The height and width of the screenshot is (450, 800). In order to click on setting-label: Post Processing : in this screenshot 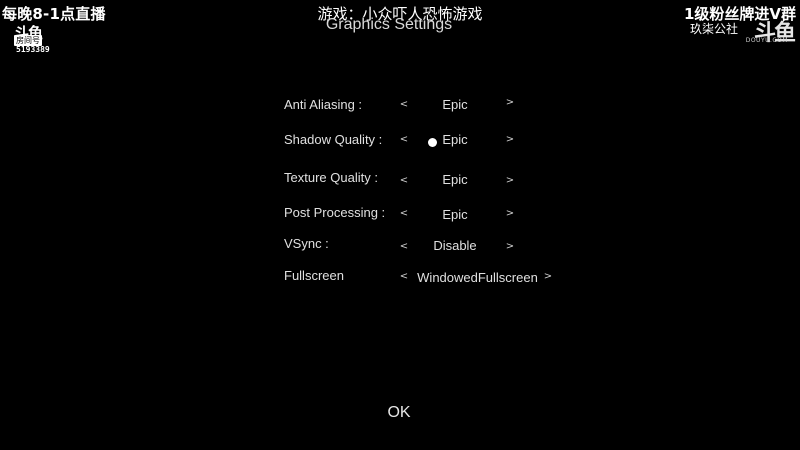, I will do `click(335, 212)`.